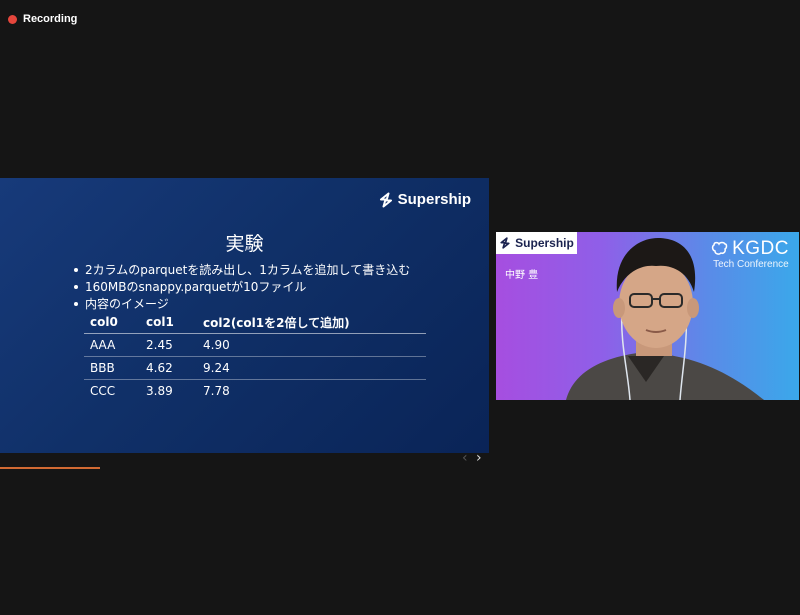 This screenshot has height=615, width=800. What do you see at coordinates (12, 19) in the screenshot?
I see `recording-dot-icon` at bounding box center [12, 19].